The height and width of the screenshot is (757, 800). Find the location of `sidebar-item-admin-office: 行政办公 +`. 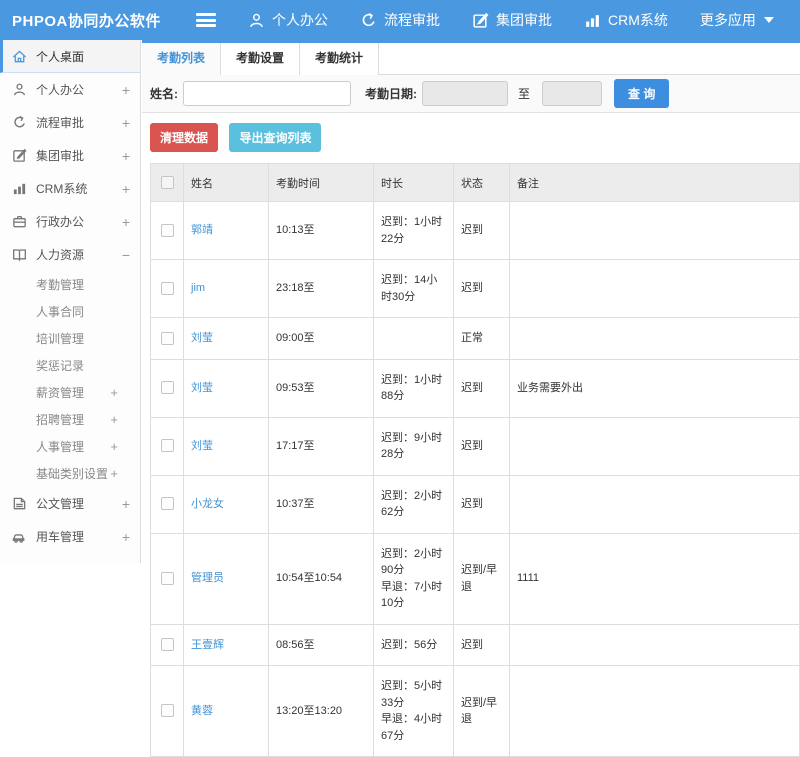

sidebar-item-admin-office: 行政办公 + is located at coordinates (70, 221).